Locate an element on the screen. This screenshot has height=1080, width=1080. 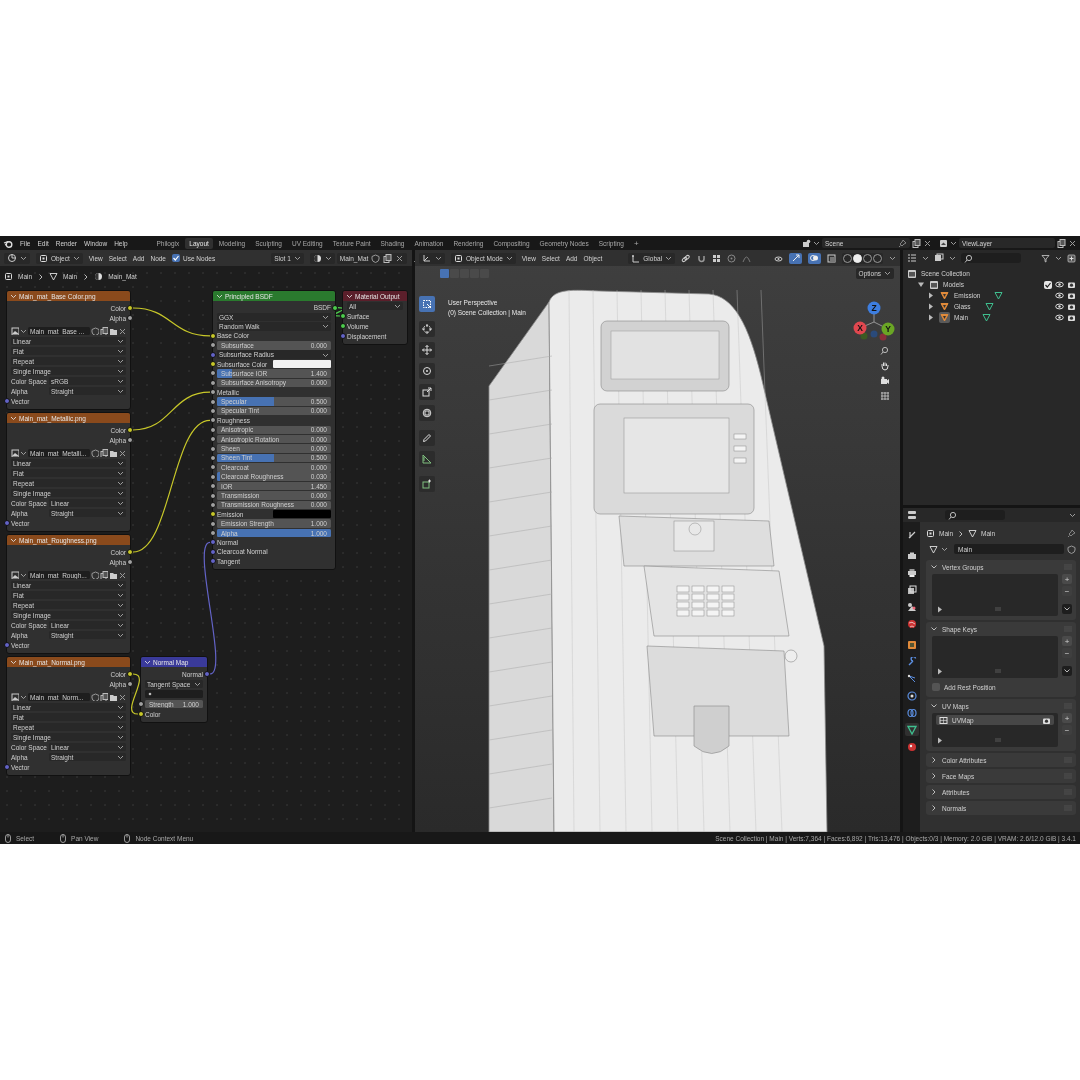
add-workspace-button: + is located at coordinates (636, 243).